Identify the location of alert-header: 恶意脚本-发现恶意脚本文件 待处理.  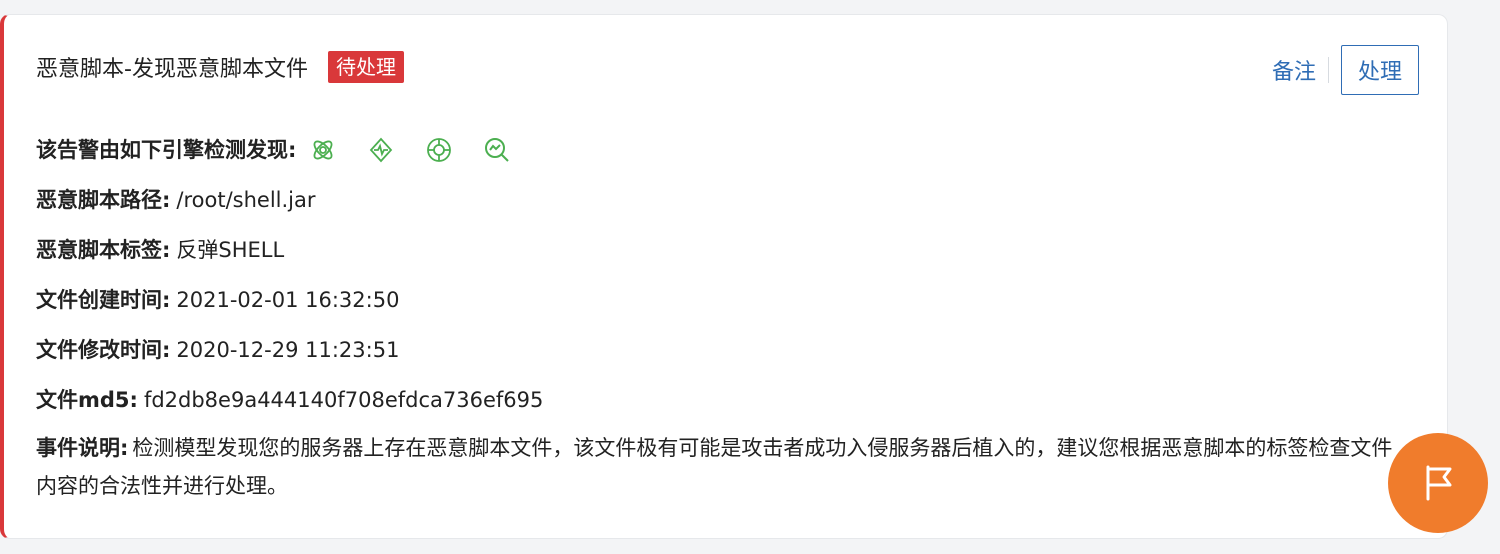
(220, 67).